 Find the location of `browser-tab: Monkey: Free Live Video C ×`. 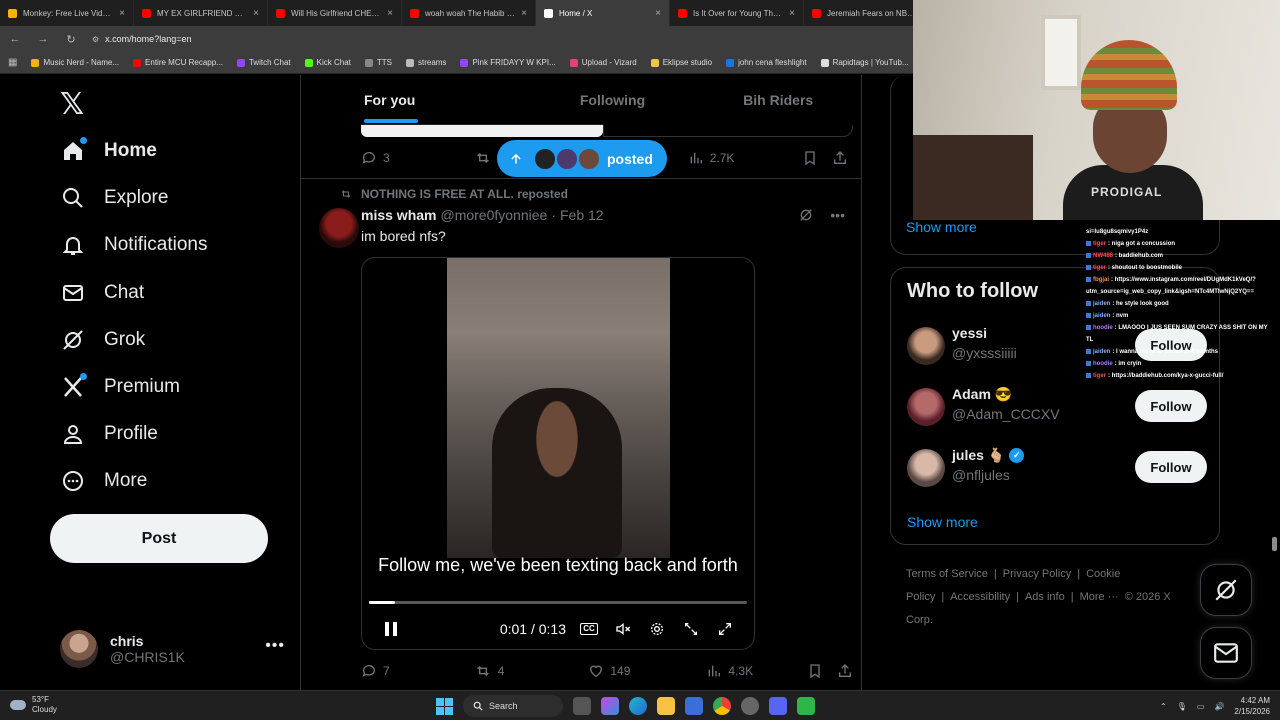

browser-tab: Monkey: Free Live Video C × is located at coordinates (67, 13).